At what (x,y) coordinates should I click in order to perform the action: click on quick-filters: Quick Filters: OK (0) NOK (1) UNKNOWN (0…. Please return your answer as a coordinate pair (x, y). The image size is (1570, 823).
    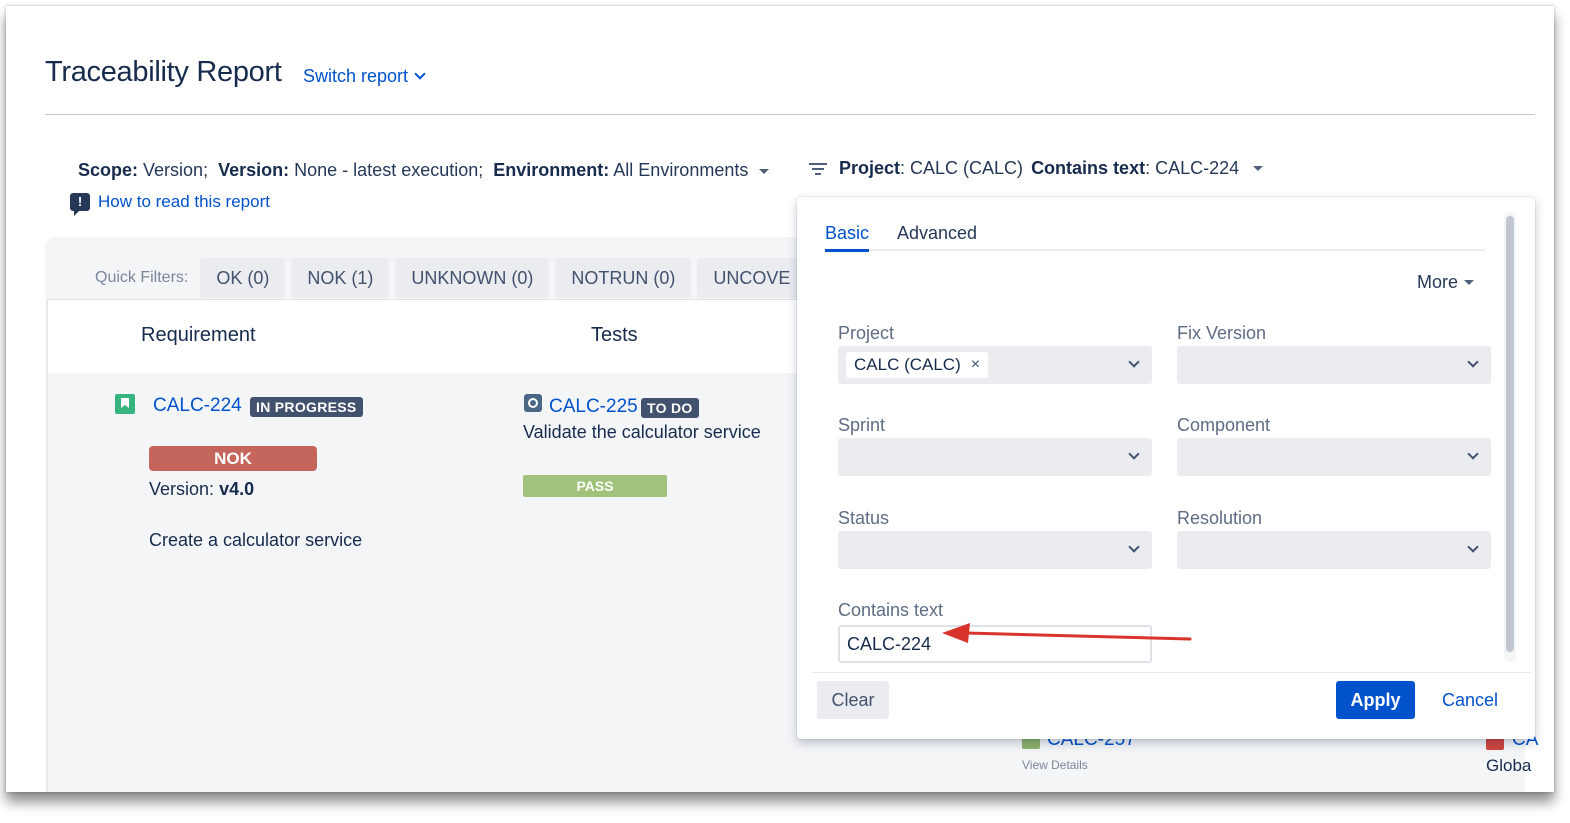
    Looking at the image, I should click on (451, 278).